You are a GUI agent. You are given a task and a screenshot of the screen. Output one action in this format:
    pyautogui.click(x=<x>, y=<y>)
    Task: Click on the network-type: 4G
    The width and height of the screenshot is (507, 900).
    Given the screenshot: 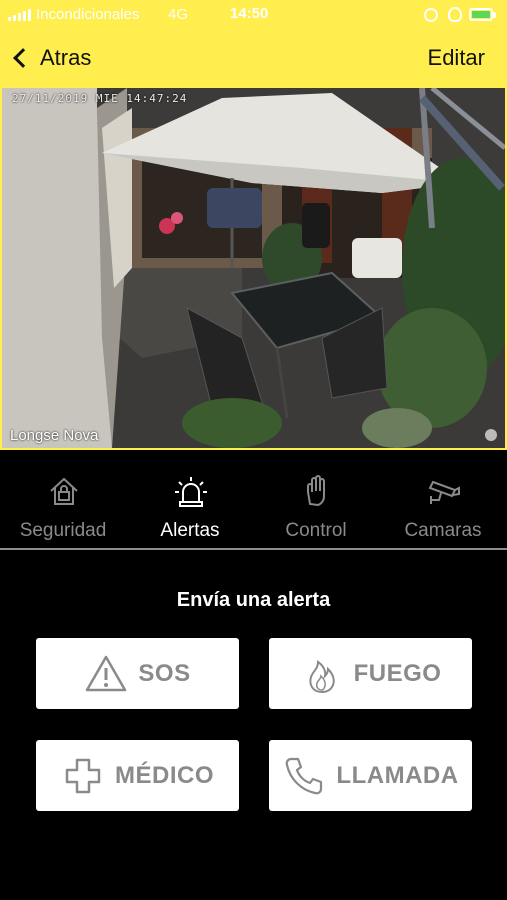 What is the action you would take?
    pyautogui.click(x=178, y=14)
    